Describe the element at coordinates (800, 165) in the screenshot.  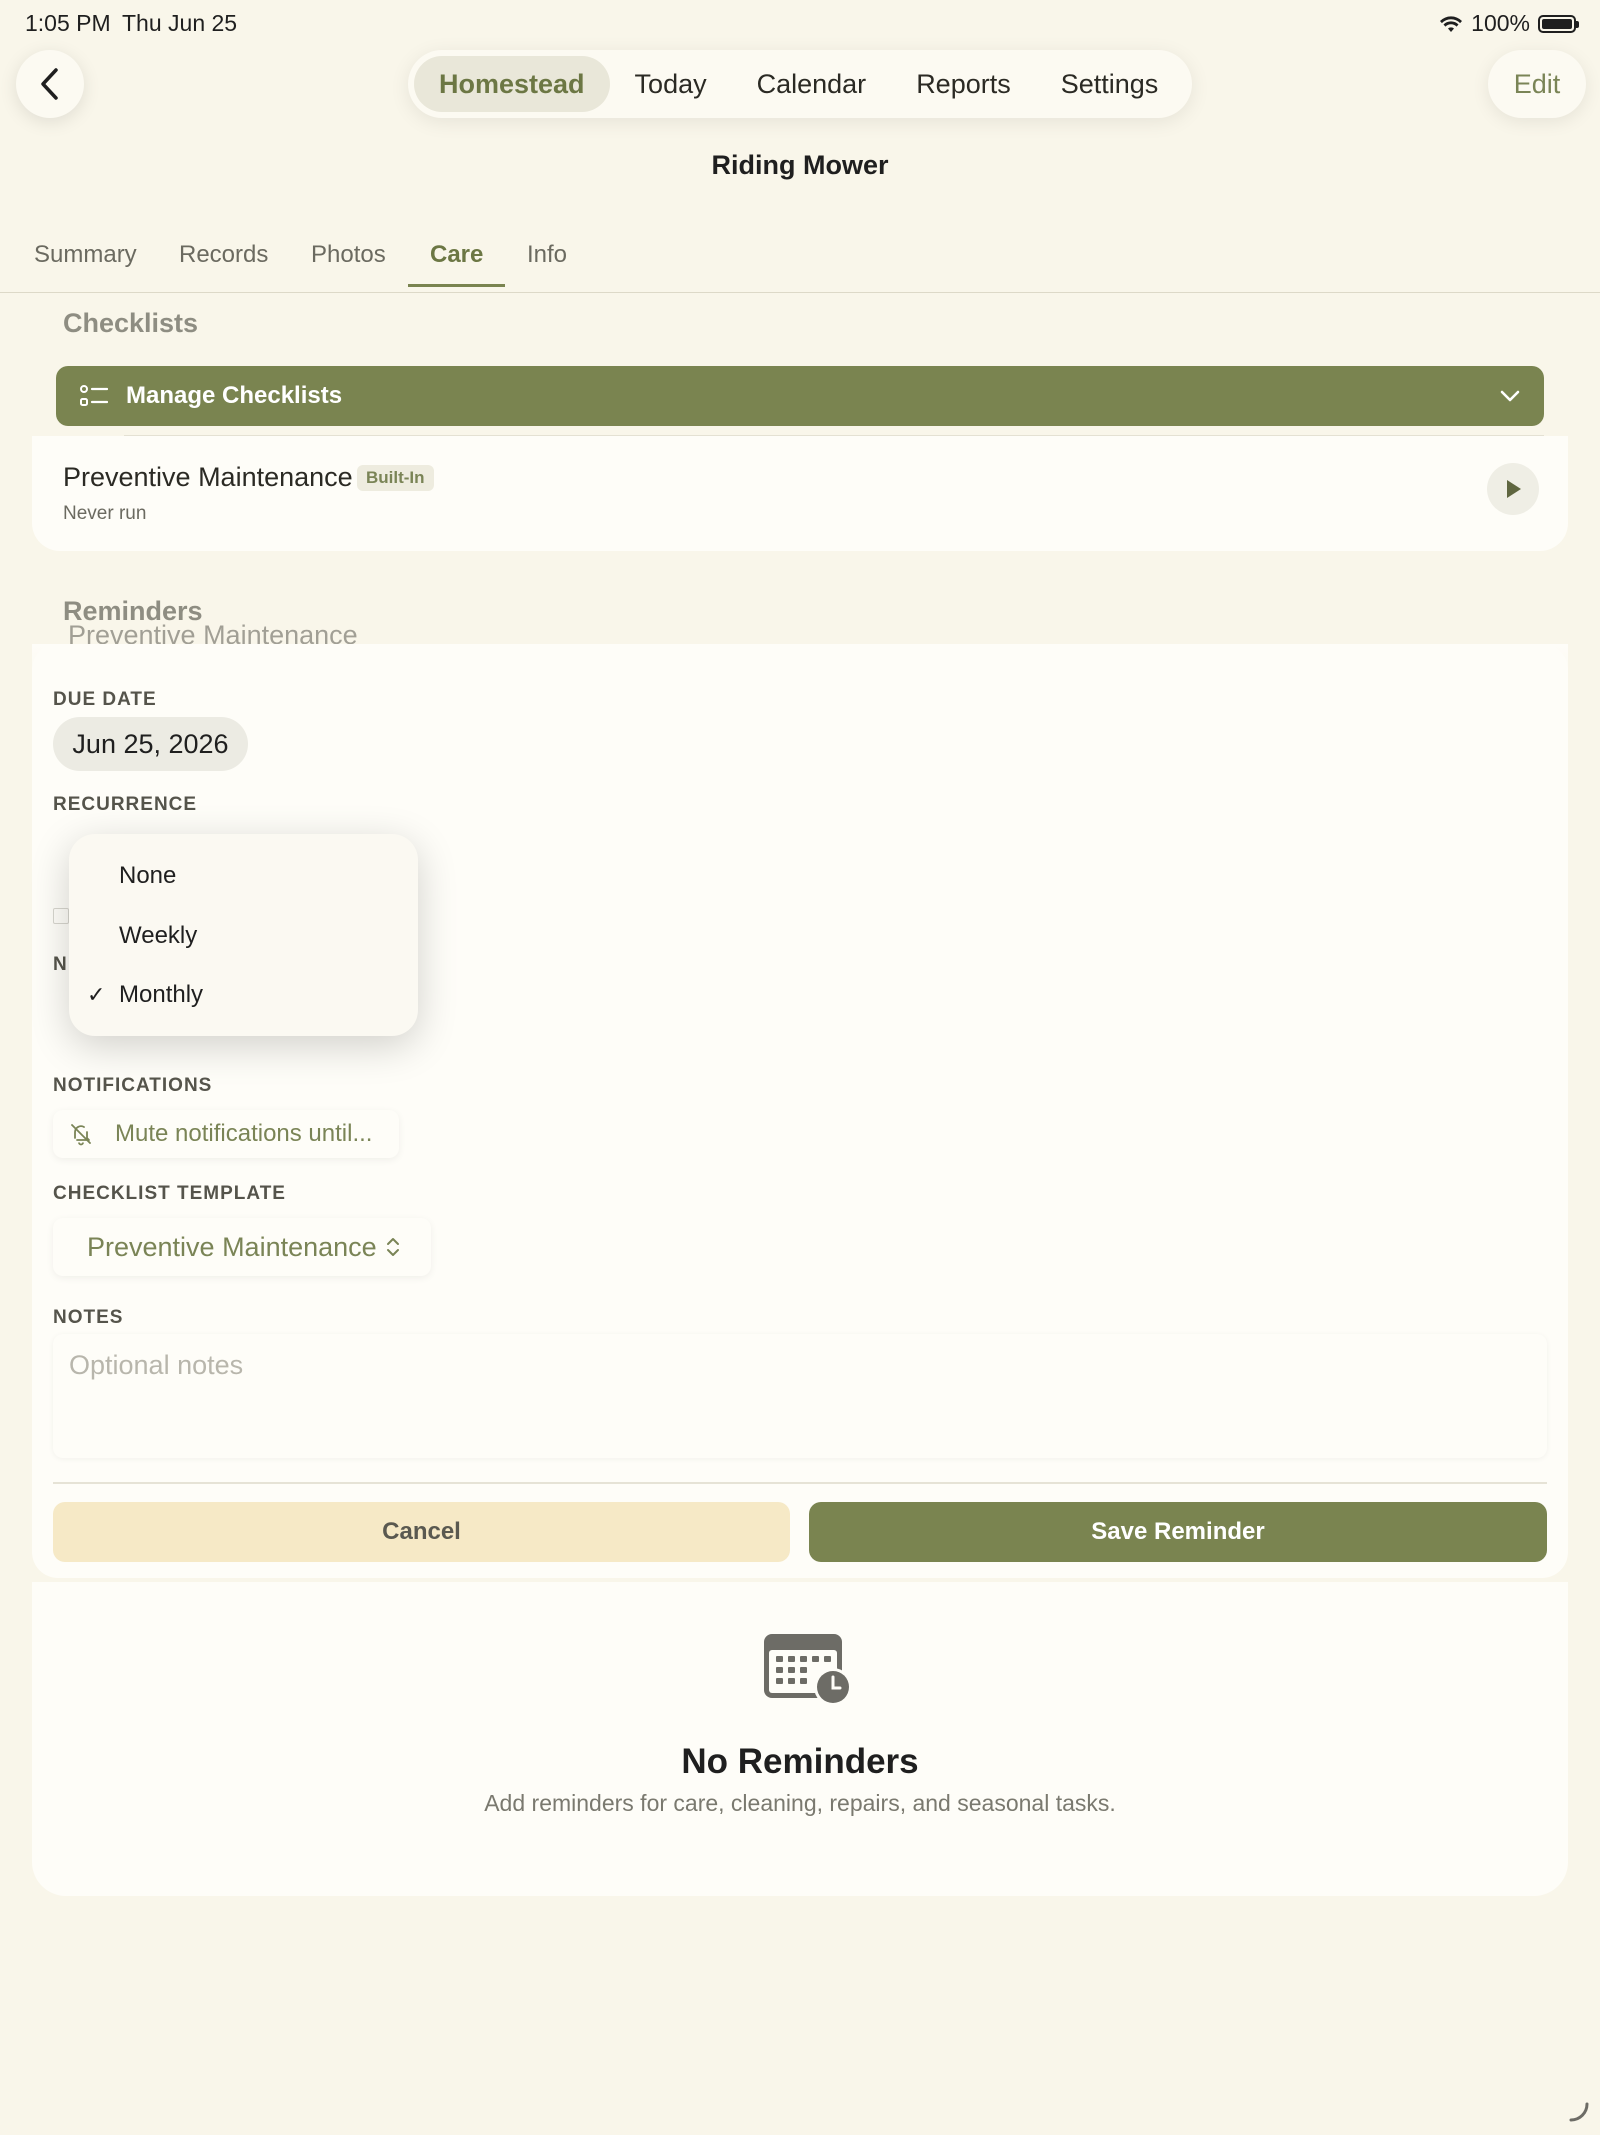
I see `page-title: Riding Mower` at that location.